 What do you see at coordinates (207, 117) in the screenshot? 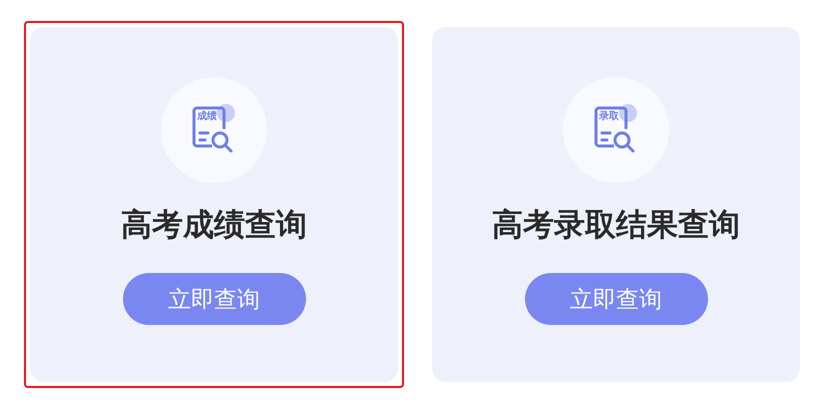
I see `icon-label: 成绩` at bounding box center [207, 117].